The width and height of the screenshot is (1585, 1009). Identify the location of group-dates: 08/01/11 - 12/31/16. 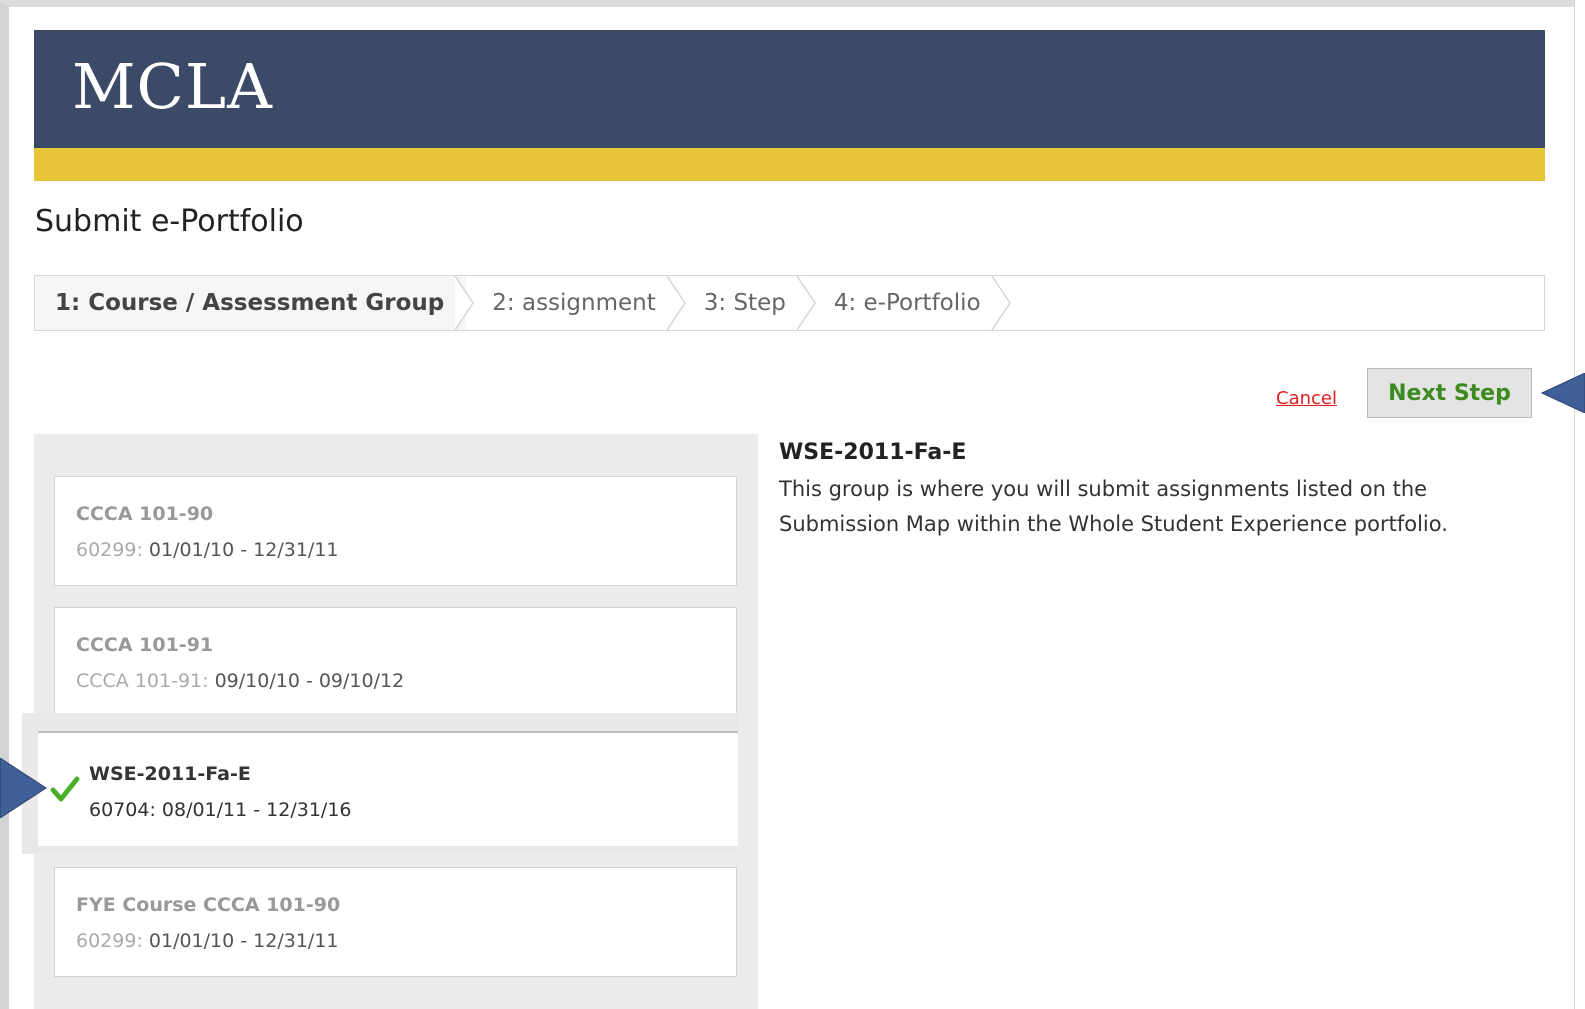
(256, 810).